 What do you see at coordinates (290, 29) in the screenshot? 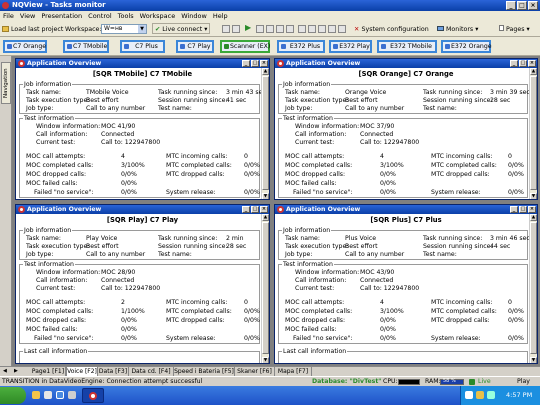
I see `forward-icon` at bounding box center [290, 29].